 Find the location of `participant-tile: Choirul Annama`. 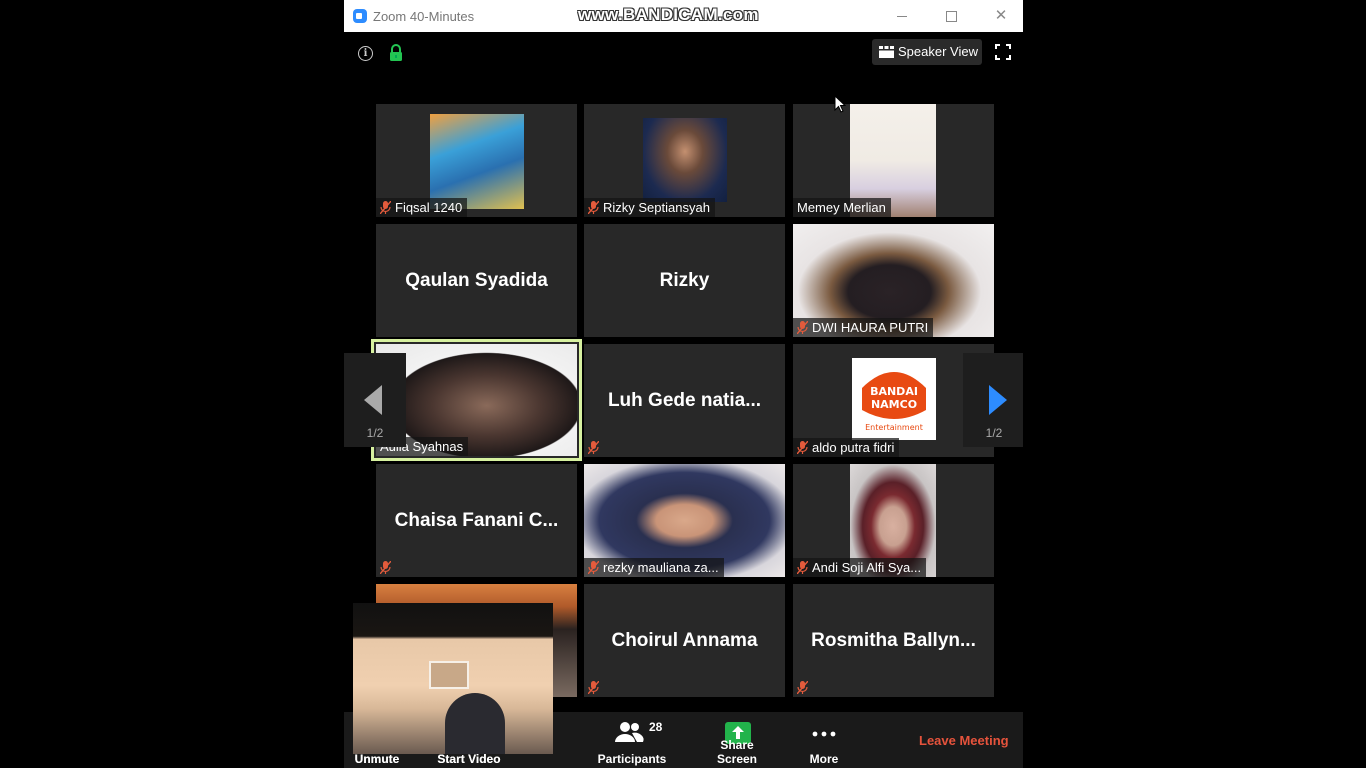

participant-tile: Choirul Annama is located at coordinates (684, 640).